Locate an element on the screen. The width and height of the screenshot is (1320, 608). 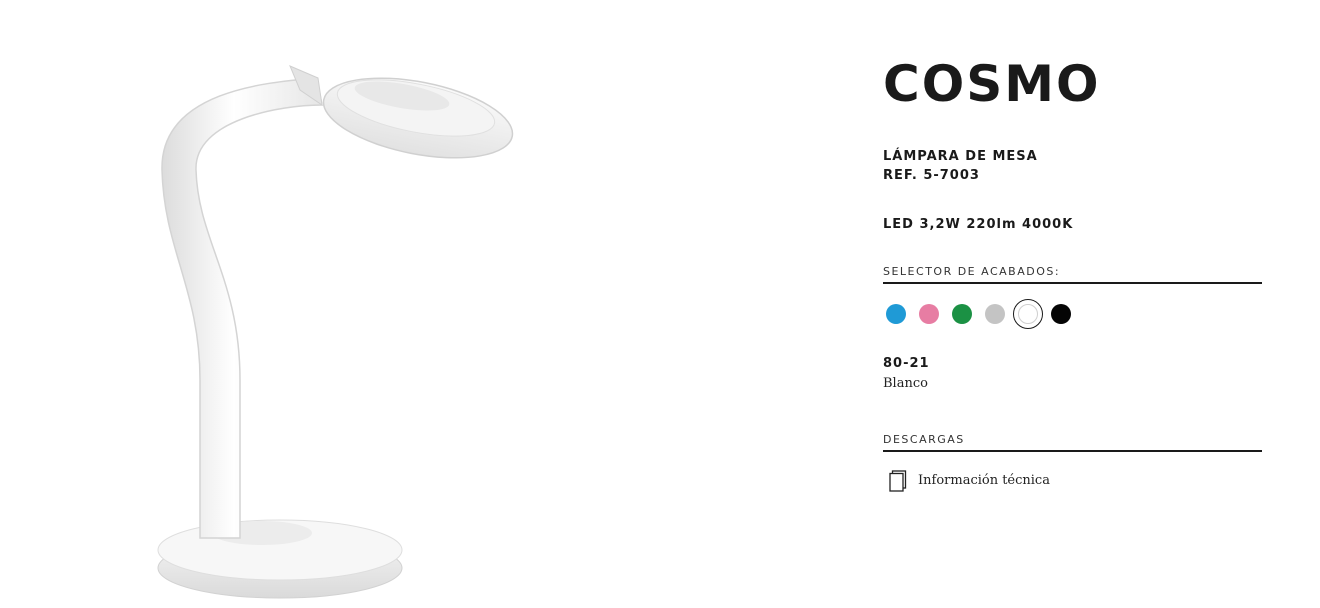
finish-name: Blanco is located at coordinates (905, 383).